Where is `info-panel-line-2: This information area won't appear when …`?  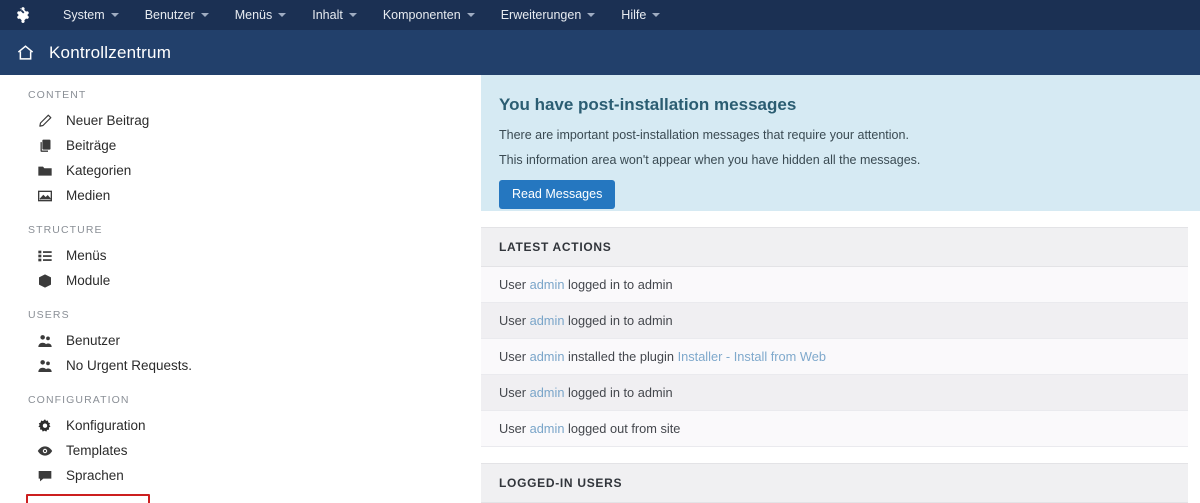
info-panel-line-2: This information area won't appear when … is located at coordinates (710, 160).